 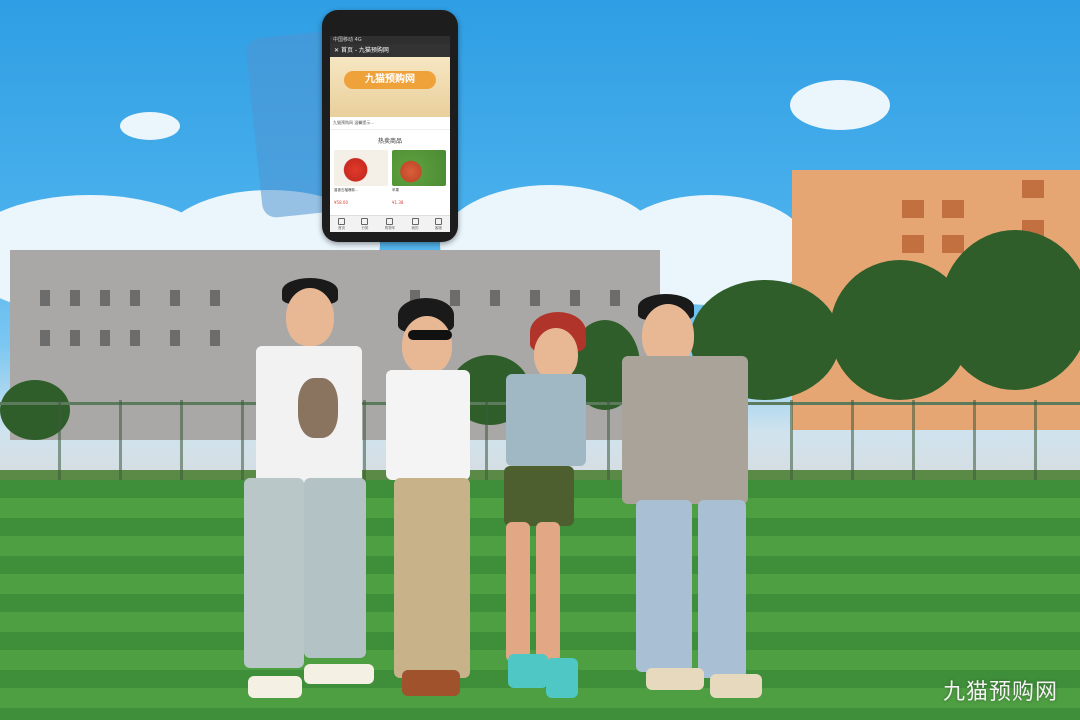 What do you see at coordinates (337, 50) in the screenshot?
I see `close-icon: ✕` at bounding box center [337, 50].